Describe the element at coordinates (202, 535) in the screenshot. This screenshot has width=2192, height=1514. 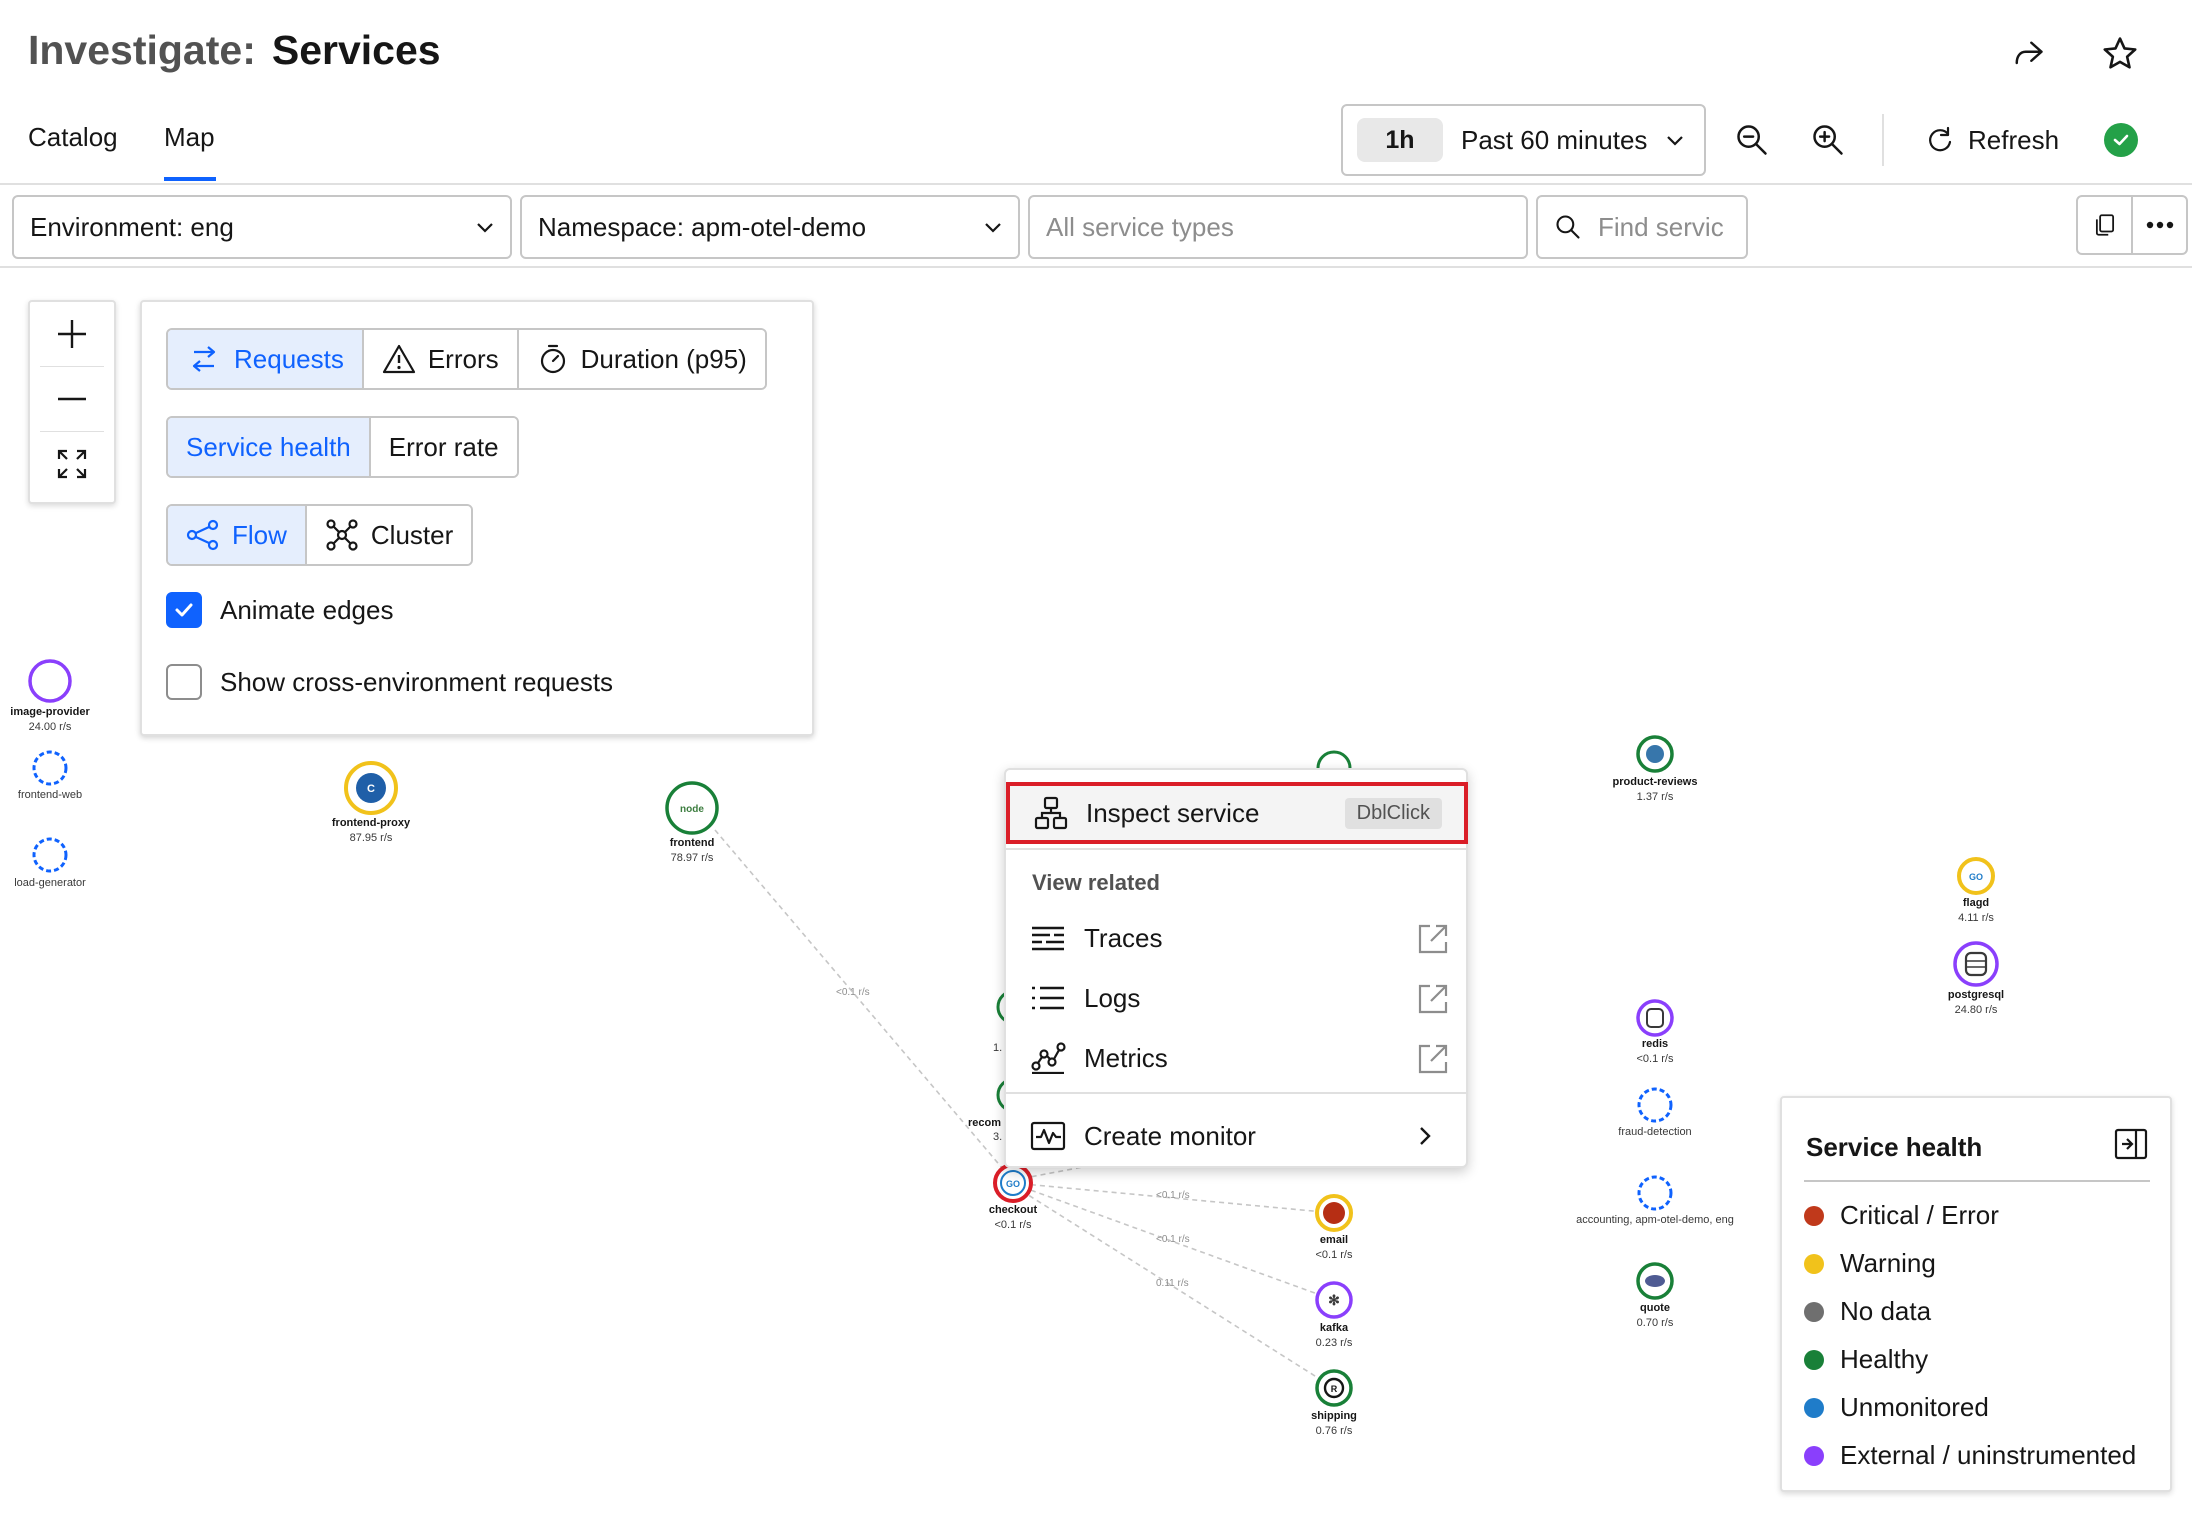
I see `flow-icon` at that location.